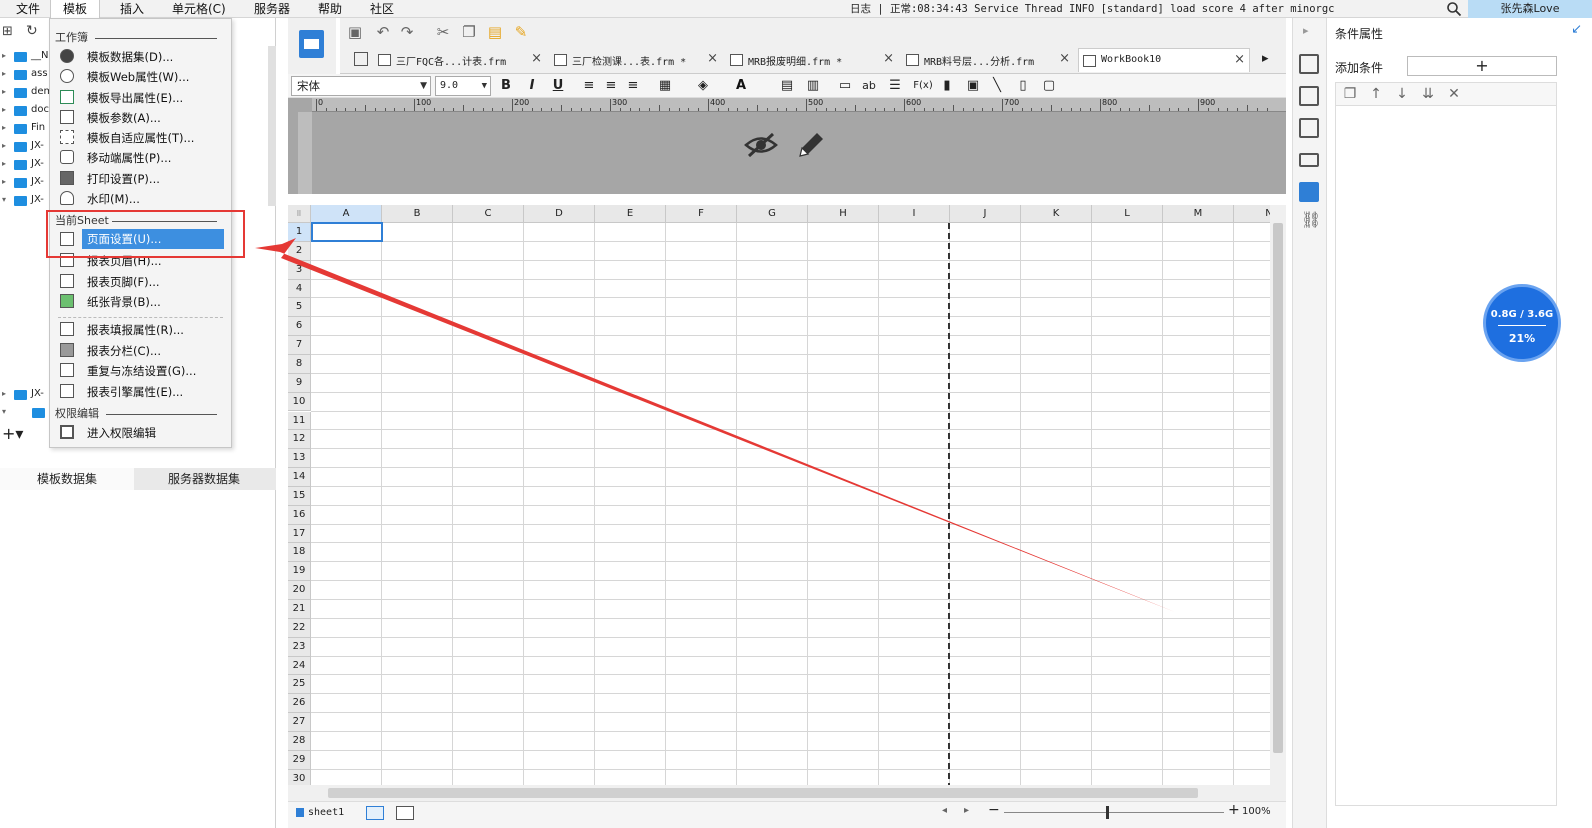  I want to click on file-tab: 三厂检测课...表.frm * ×, so click(636, 60).